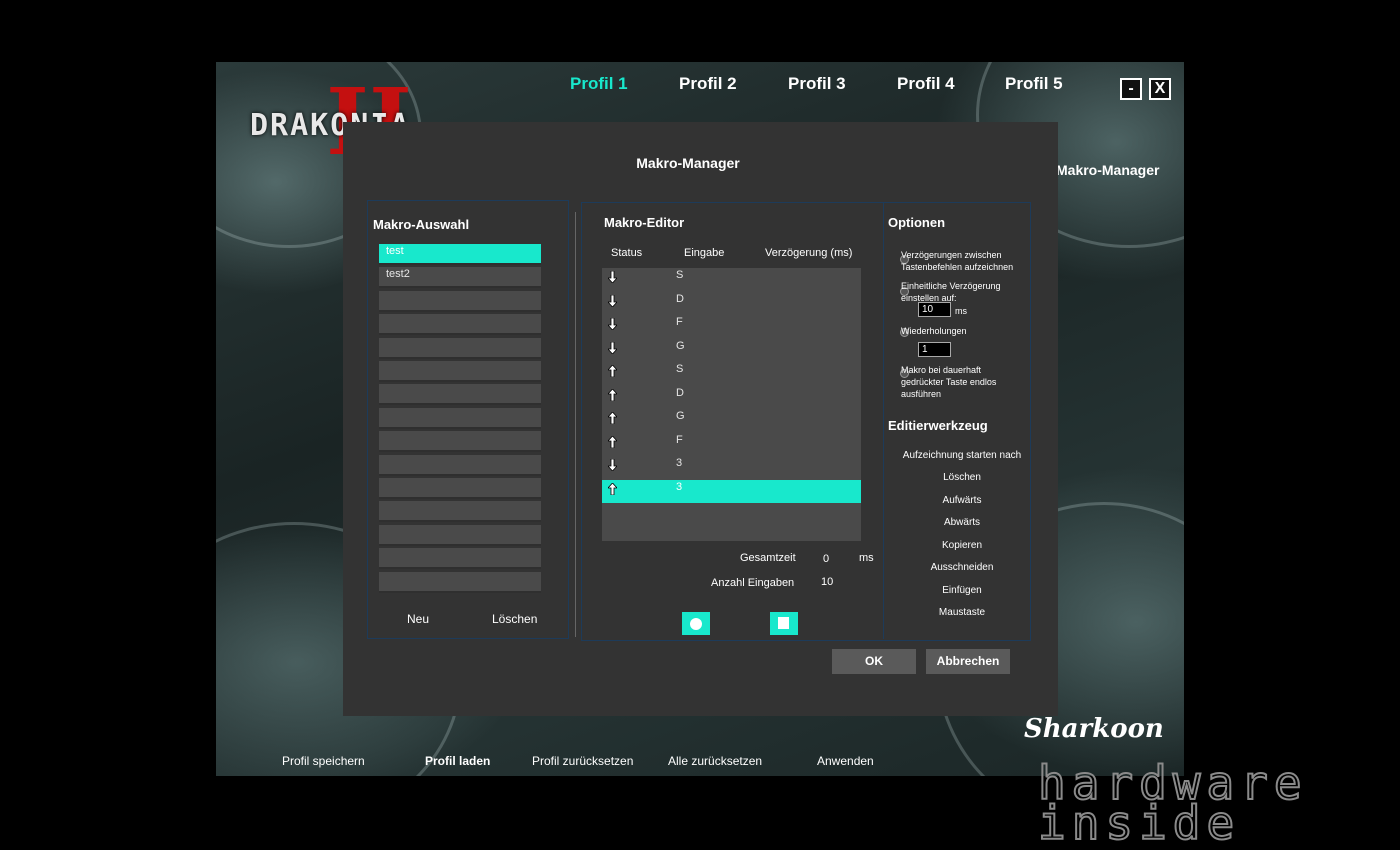 The image size is (1400, 850). Describe the element at coordinates (962, 455) in the screenshot. I see `tool-start-recording-after: Aufzeichnung starten nach` at that location.